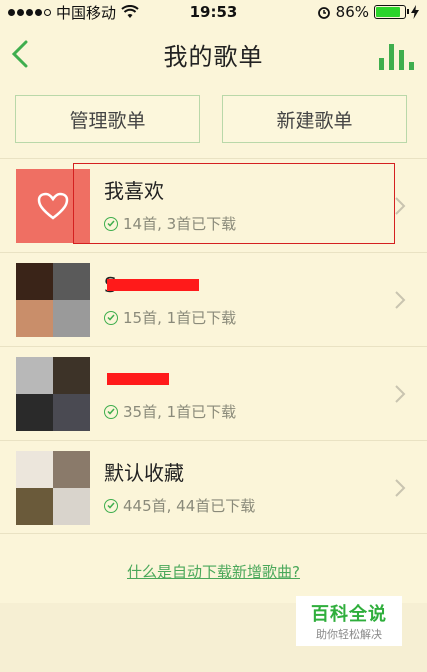 This screenshot has height=672, width=427. I want to click on battery-icon, so click(391, 12).